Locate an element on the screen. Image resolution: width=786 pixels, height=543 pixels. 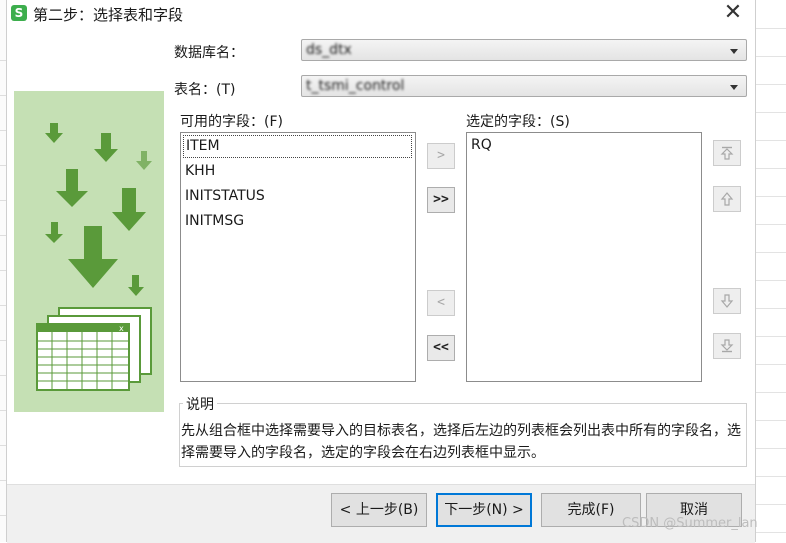
wizard-illustration: x is located at coordinates (89, 251).